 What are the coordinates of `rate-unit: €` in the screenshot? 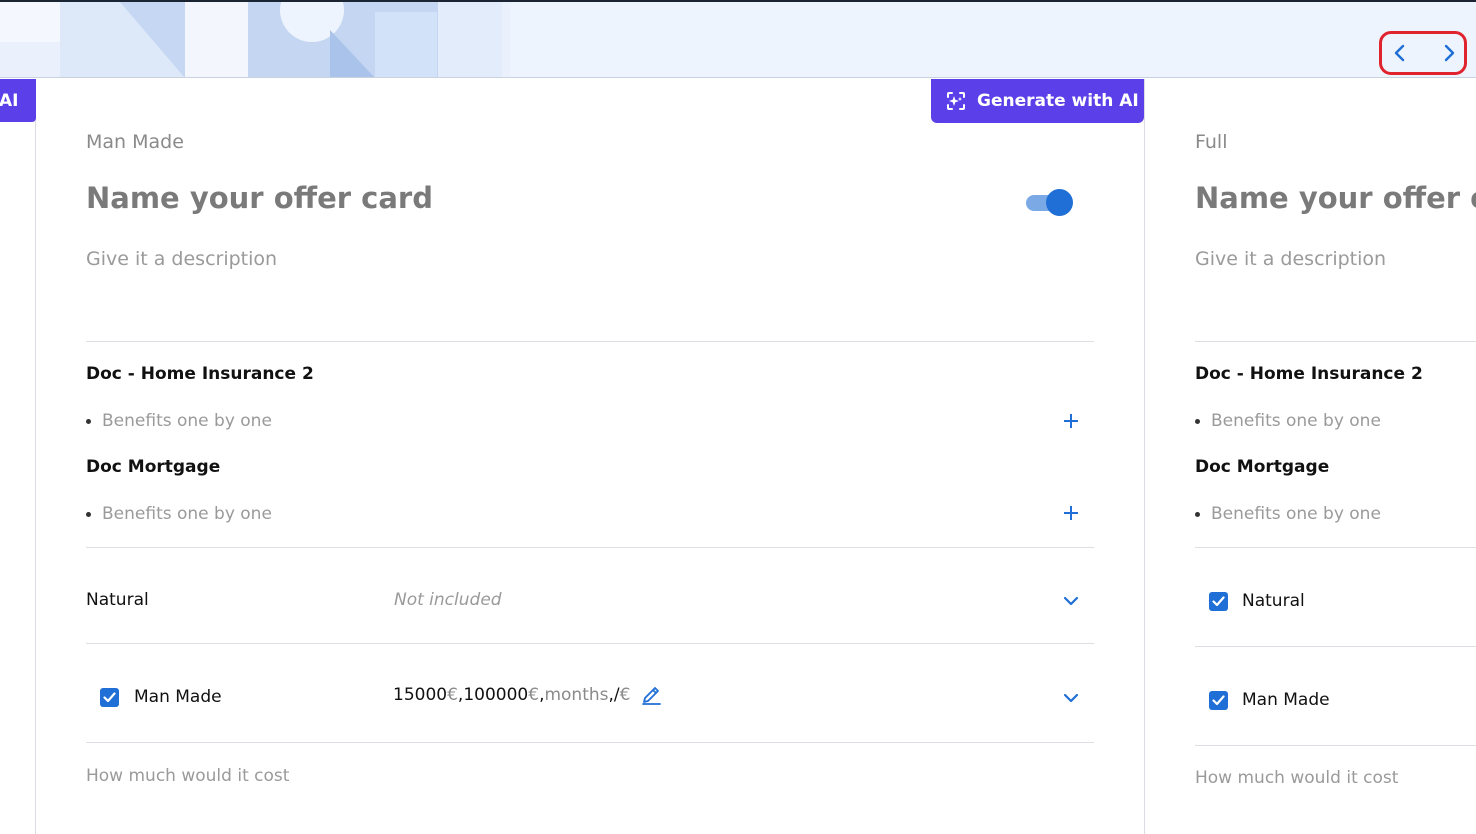 It's located at (625, 695).